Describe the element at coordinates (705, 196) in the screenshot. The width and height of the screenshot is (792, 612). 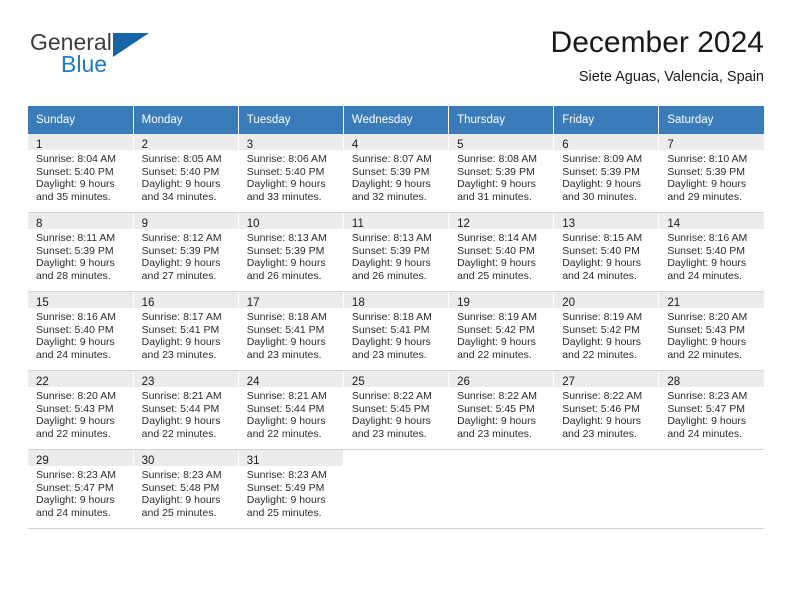
I see `daylight-text-cont: and 29 minutes.` at that location.